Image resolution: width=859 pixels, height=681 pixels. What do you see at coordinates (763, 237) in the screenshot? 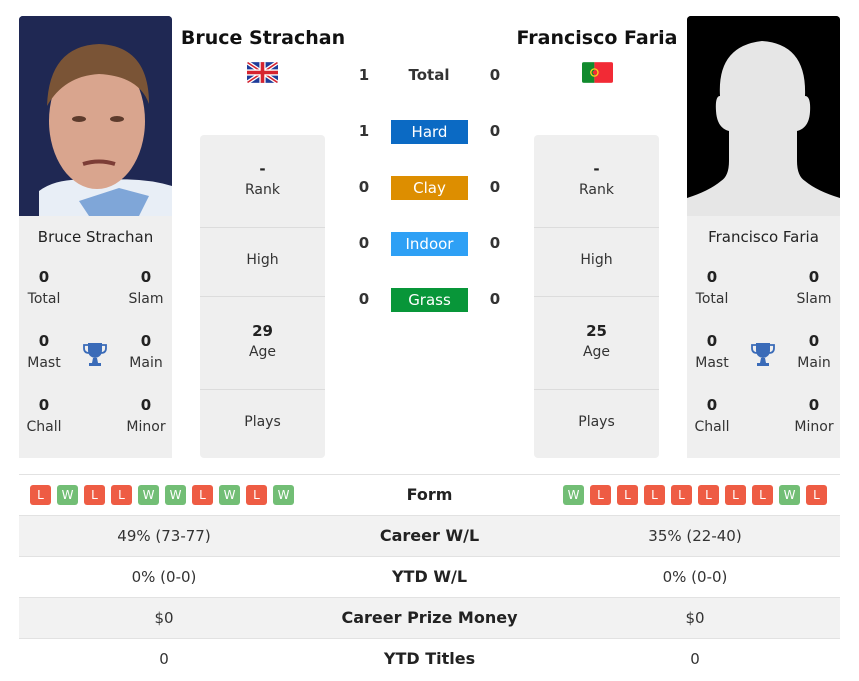
I see `titles-panel-player-name: Francisco Faria` at bounding box center [763, 237].